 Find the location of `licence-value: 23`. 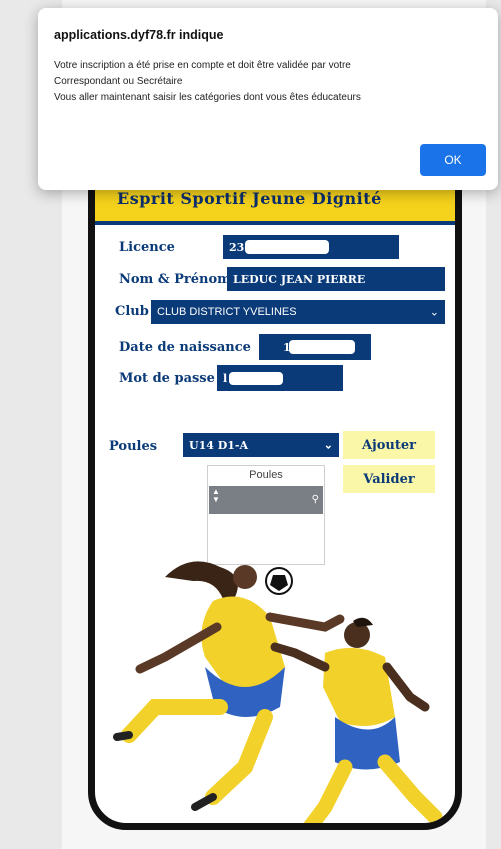

licence-value: 23 is located at coordinates (237, 247).